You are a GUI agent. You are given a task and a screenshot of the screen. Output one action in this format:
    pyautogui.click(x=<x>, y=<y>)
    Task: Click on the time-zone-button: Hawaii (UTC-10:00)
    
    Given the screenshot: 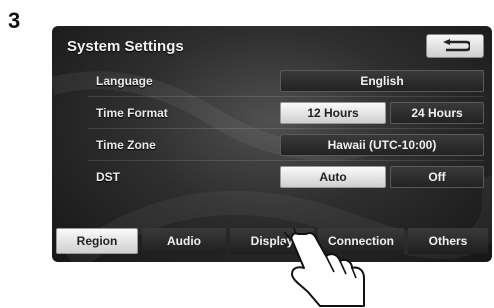 What is the action you would take?
    pyautogui.click(x=382, y=145)
    